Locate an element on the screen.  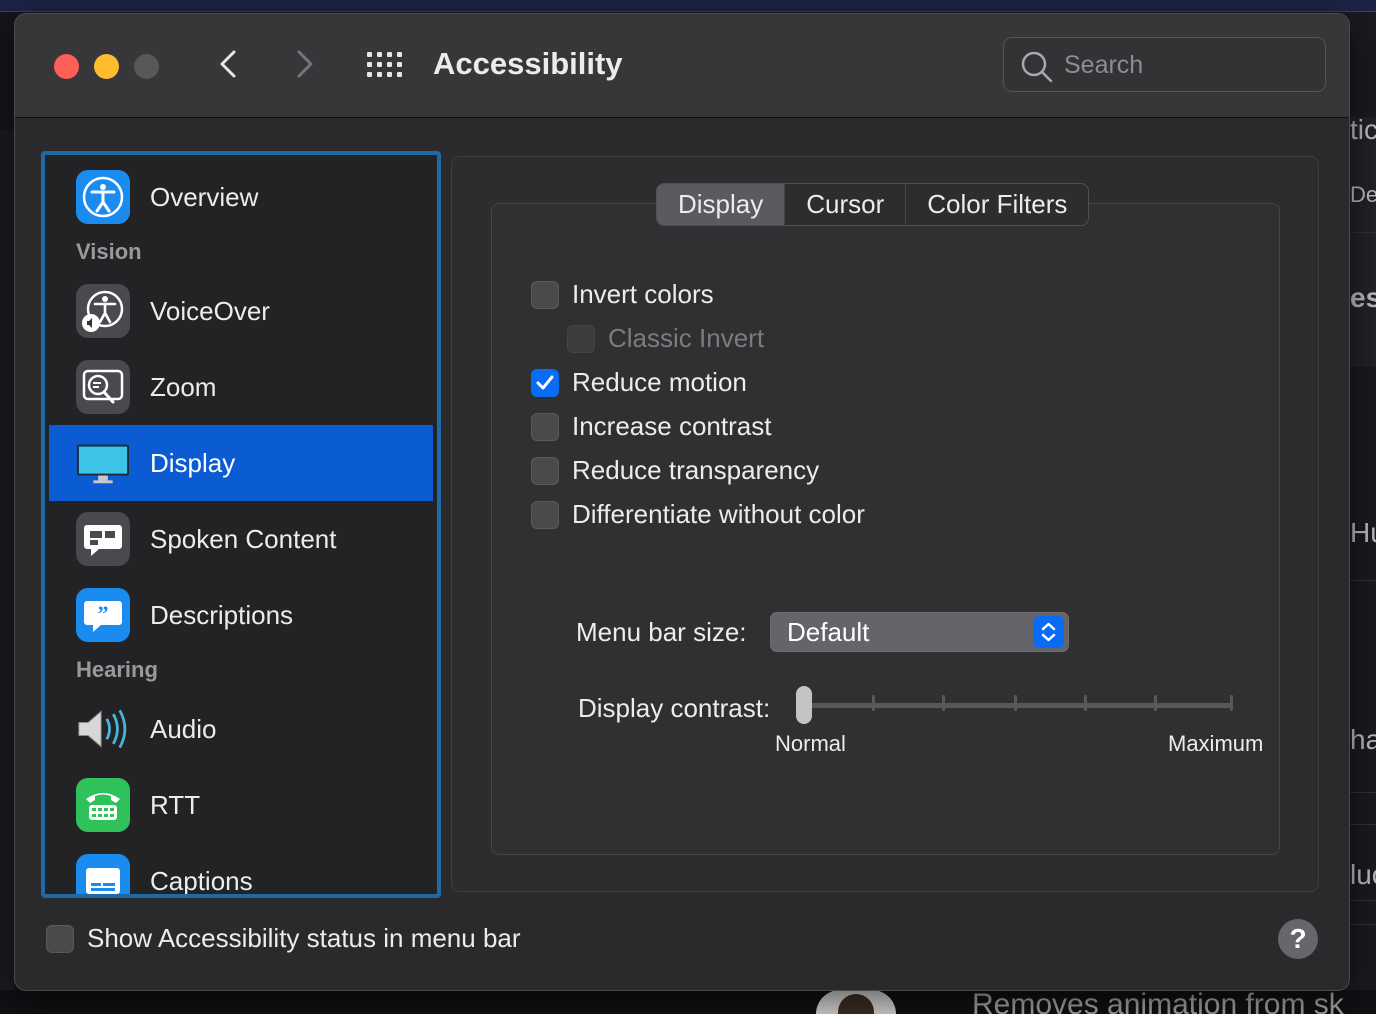
sidebar-item-label: Descriptions is located at coordinates (222, 614).